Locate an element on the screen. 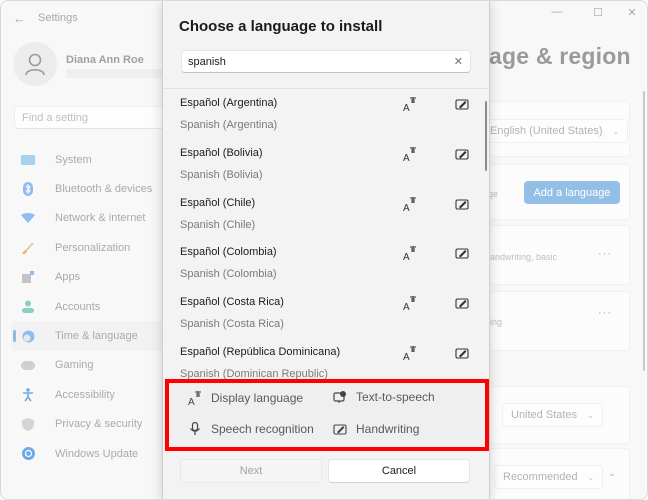  sidebar-item-privacy: Privacy & security is located at coordinates (87, 424).